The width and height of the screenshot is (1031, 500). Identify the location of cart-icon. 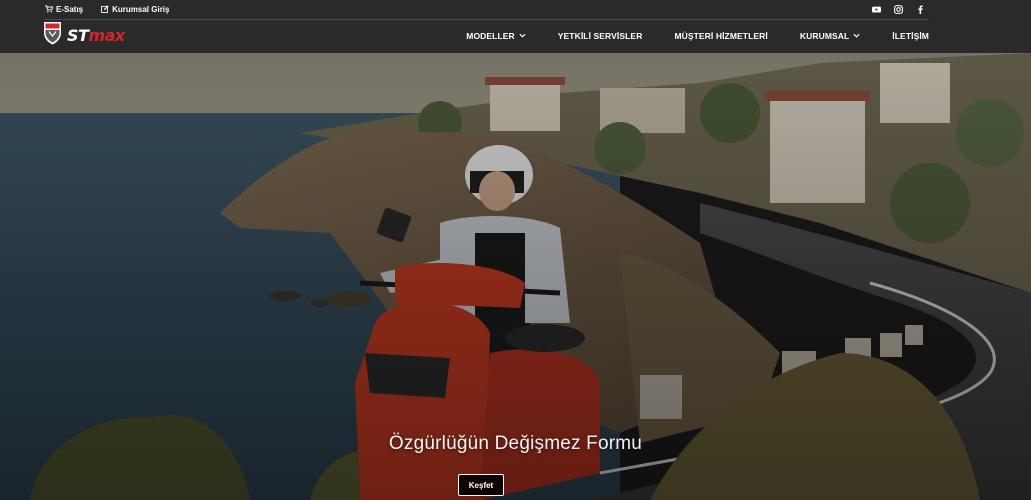
(49, 9).